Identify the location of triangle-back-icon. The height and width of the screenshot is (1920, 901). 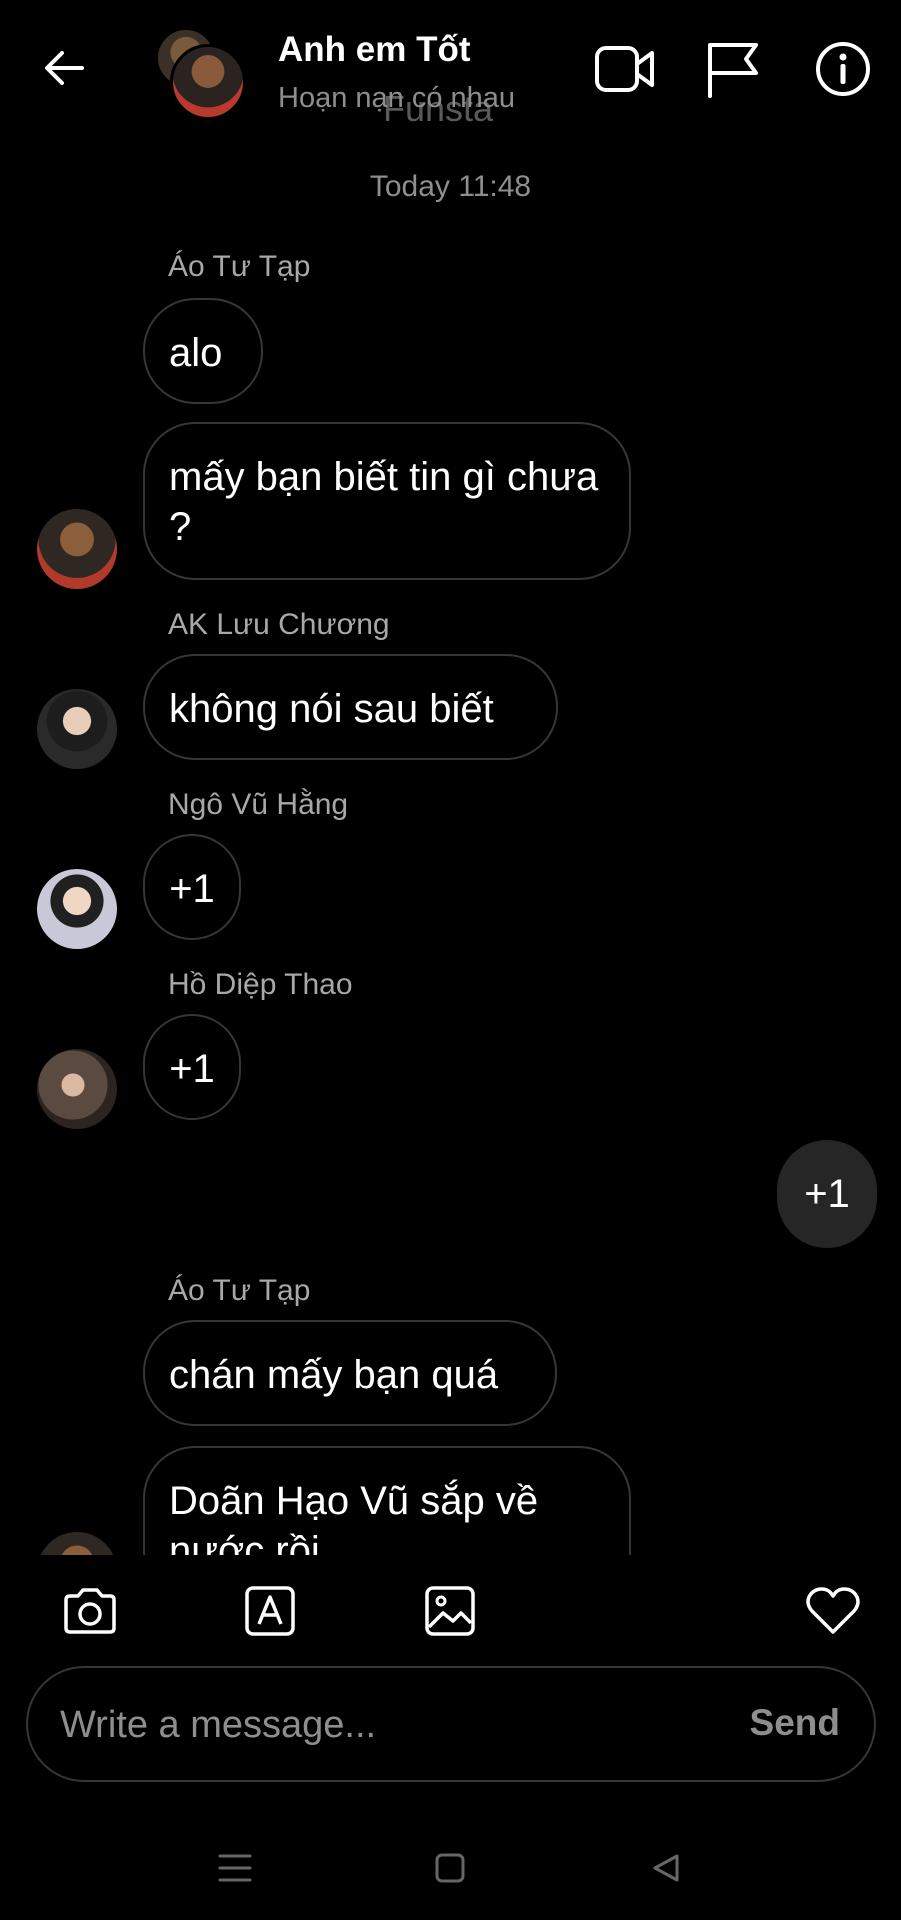
(666, 1868).